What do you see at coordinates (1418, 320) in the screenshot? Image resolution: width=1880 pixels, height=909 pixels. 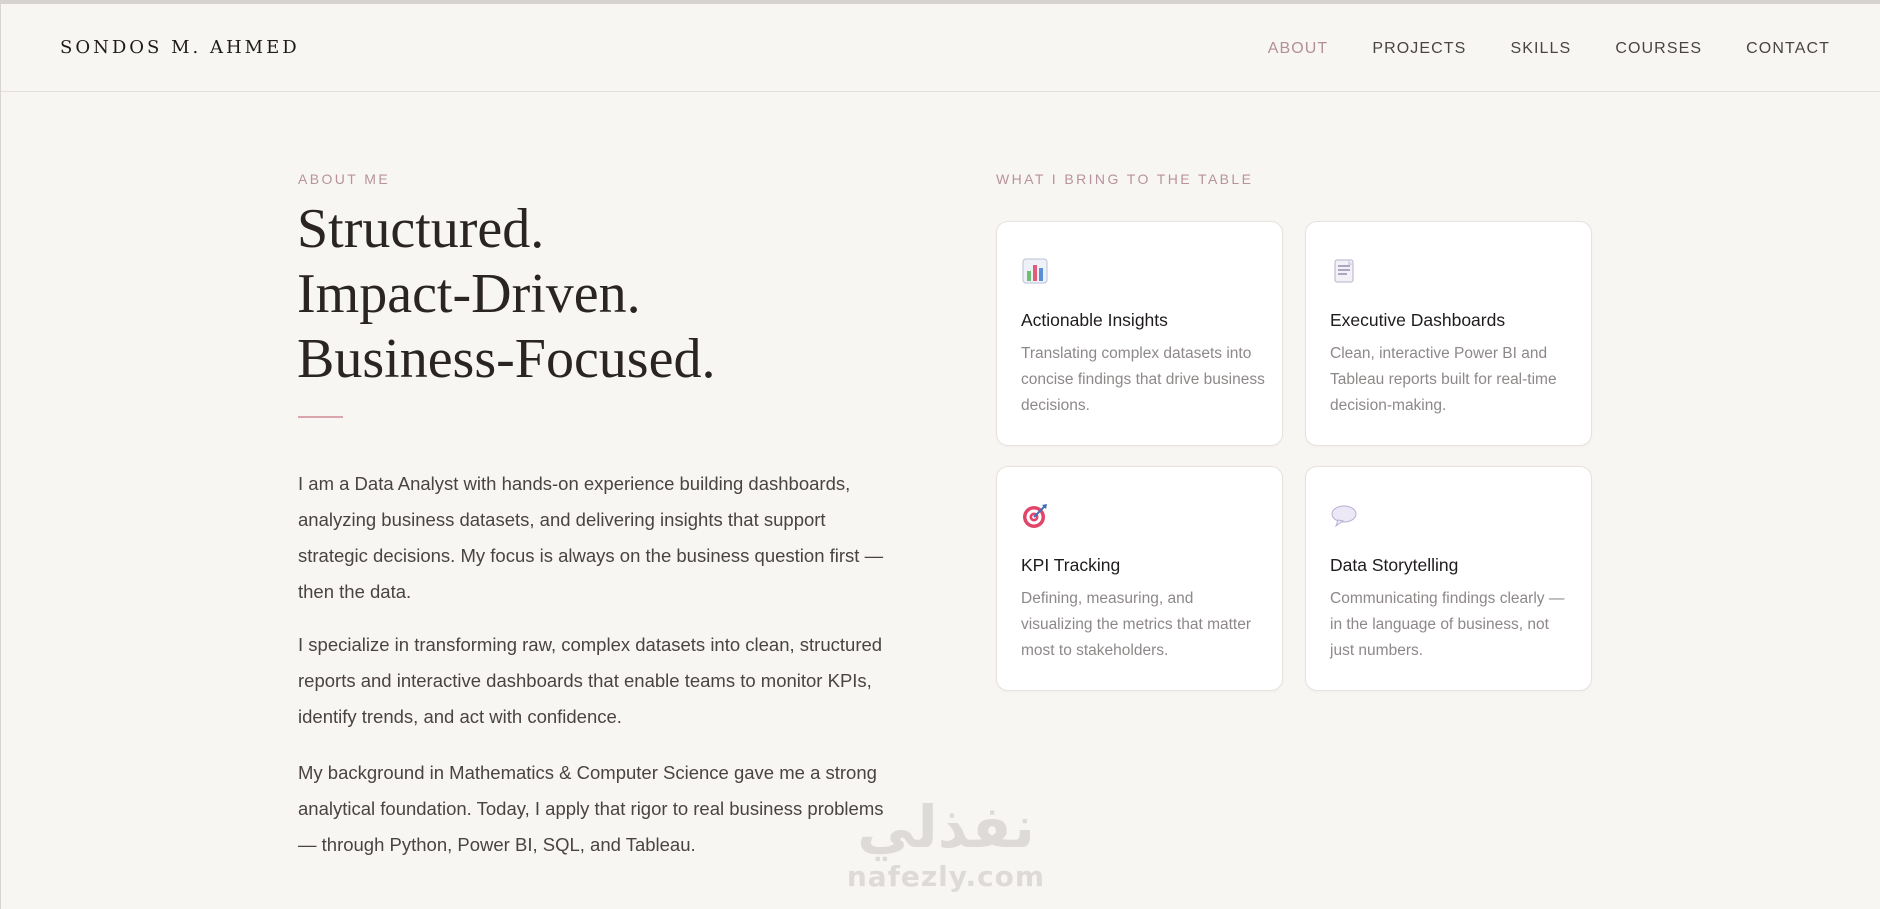 I see `card-title: Executive Dashboards` at bounding box center [1418, 320].